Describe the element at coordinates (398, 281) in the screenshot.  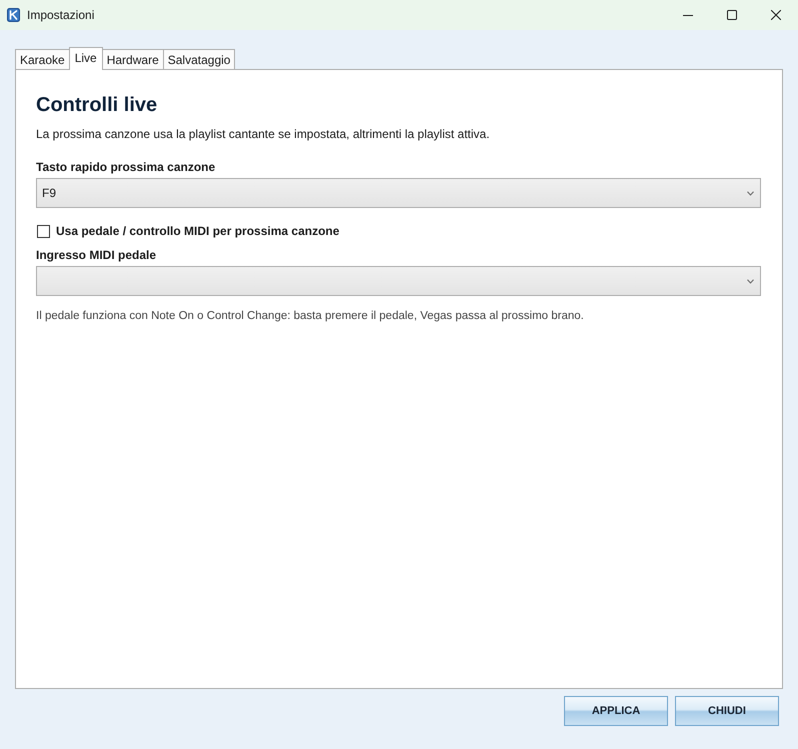
I see `dropdown-field` at that location.